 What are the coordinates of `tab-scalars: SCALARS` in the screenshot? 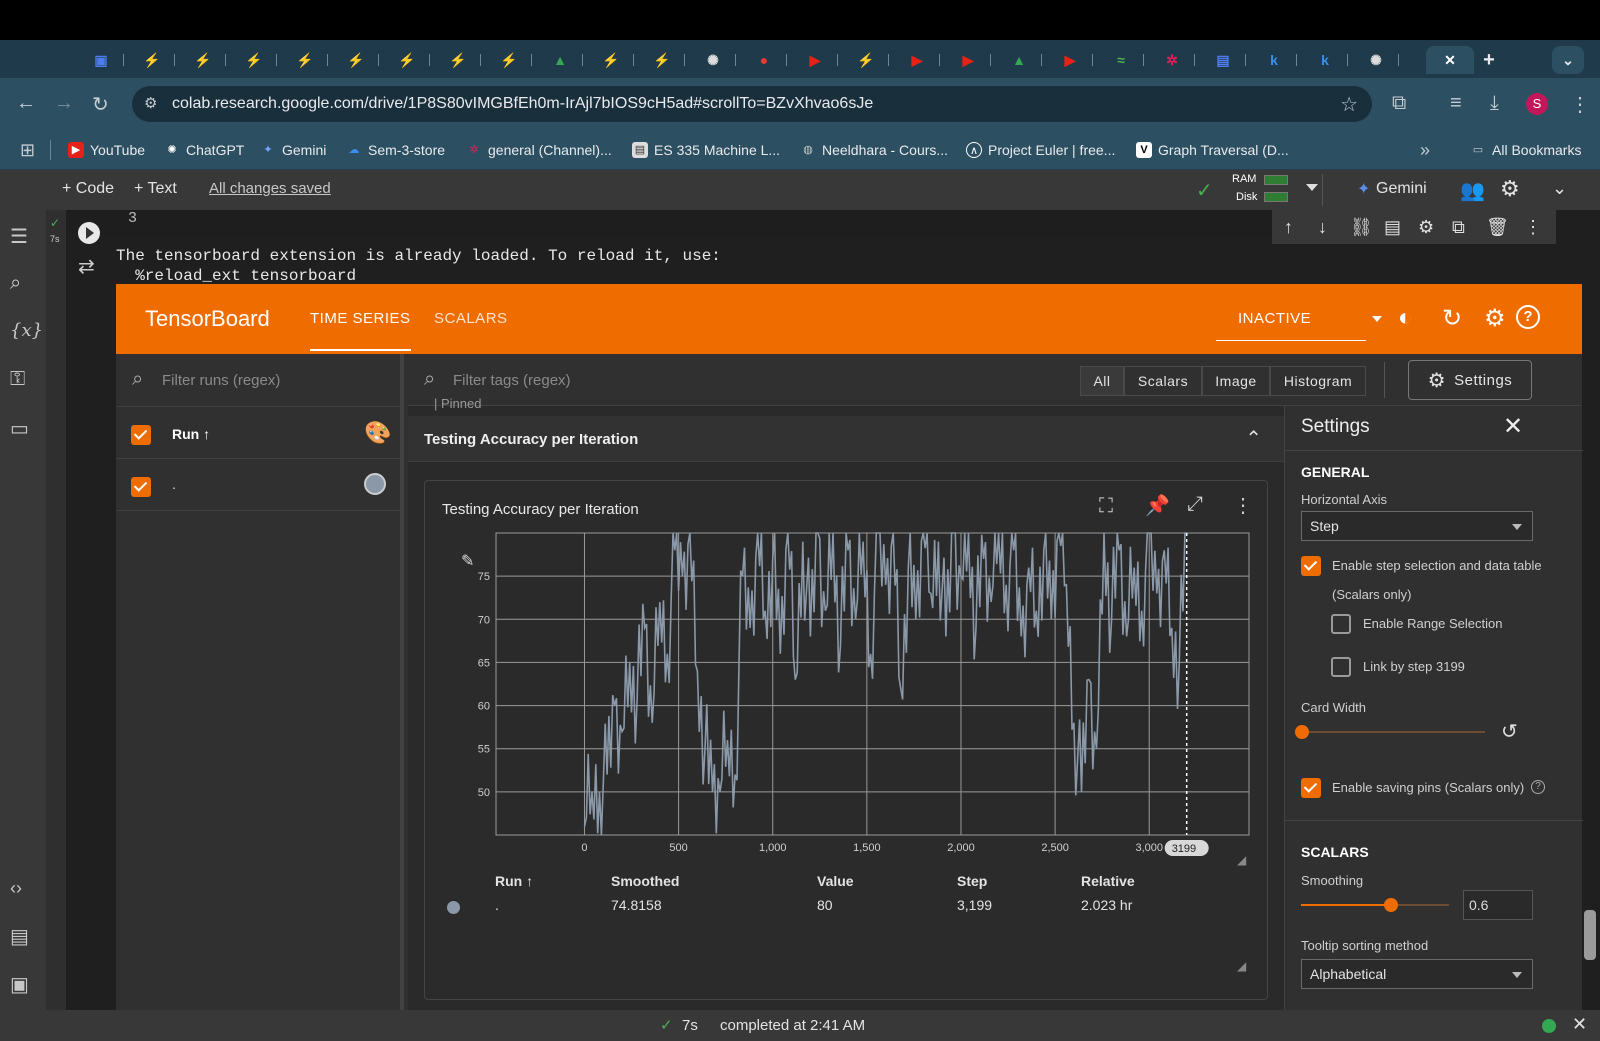 It's located at (471, 318).